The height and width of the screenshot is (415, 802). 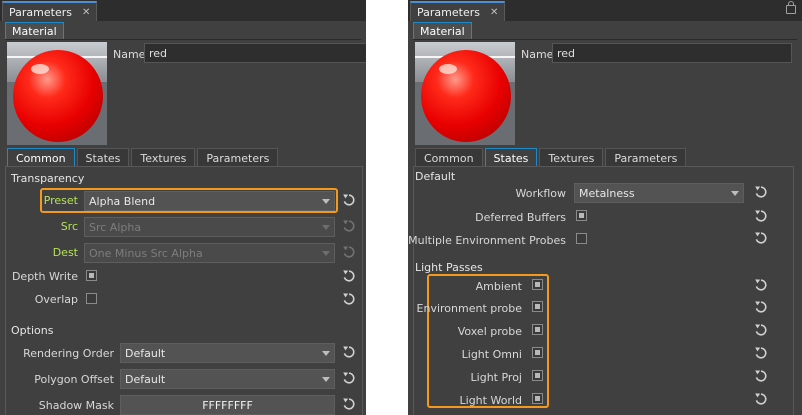 What do you see at coordinates (56, 299) in the screenshot?
I see `overlap-label: Overlap` at bounding box center [56, 299].